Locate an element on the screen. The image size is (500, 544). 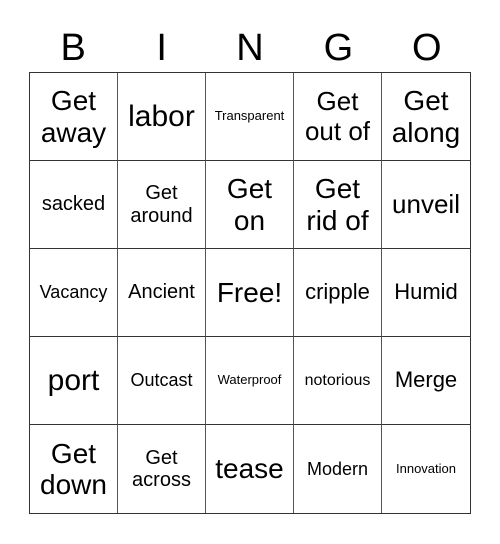
free-space-cell: Free! is located at coordinates (250, 293).